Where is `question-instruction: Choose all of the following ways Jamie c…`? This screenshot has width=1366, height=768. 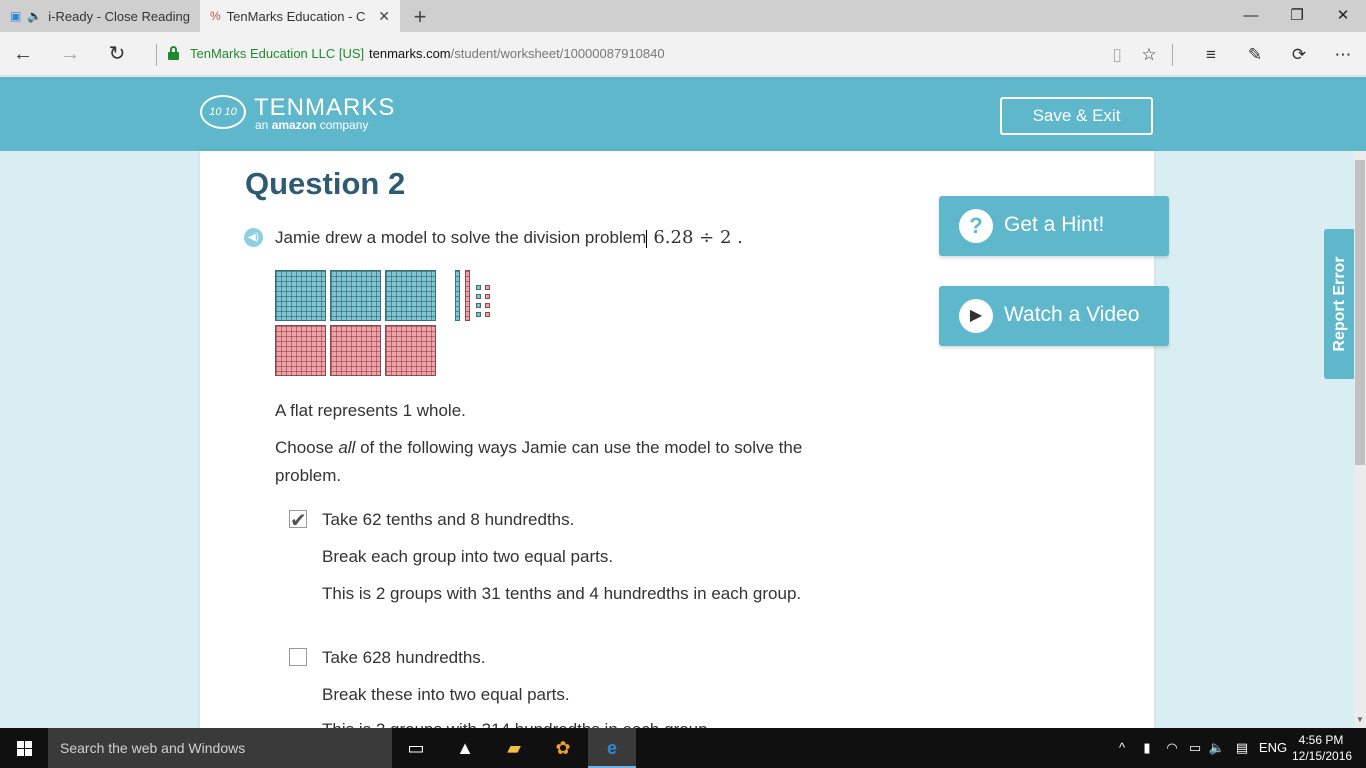 question-instruction: Choose all of the following ways Jamie c… is located at coordinates (539, 461).